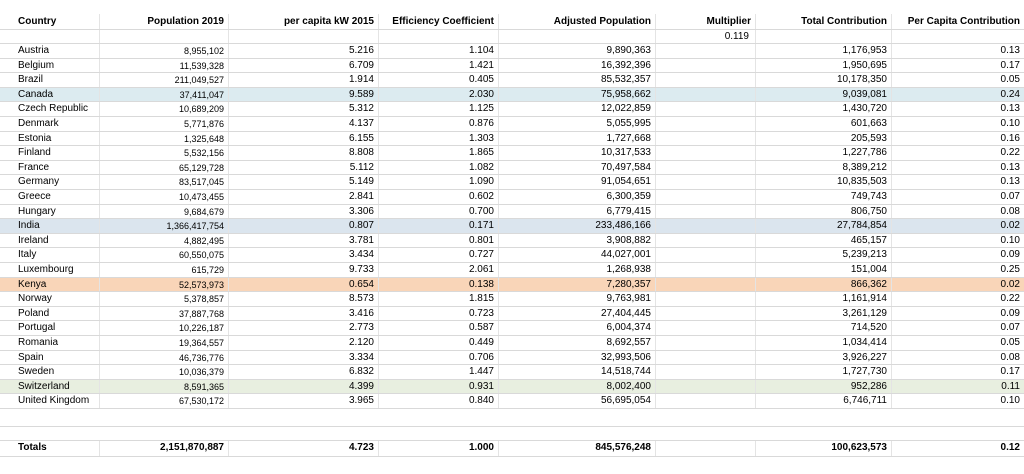 This screenshot has height=474, width=1024. What do you see at coordinates (824, 167) in the screenshot?
I see `cell-total-contribution: 8,389,212` at bounding box center [824, 167].